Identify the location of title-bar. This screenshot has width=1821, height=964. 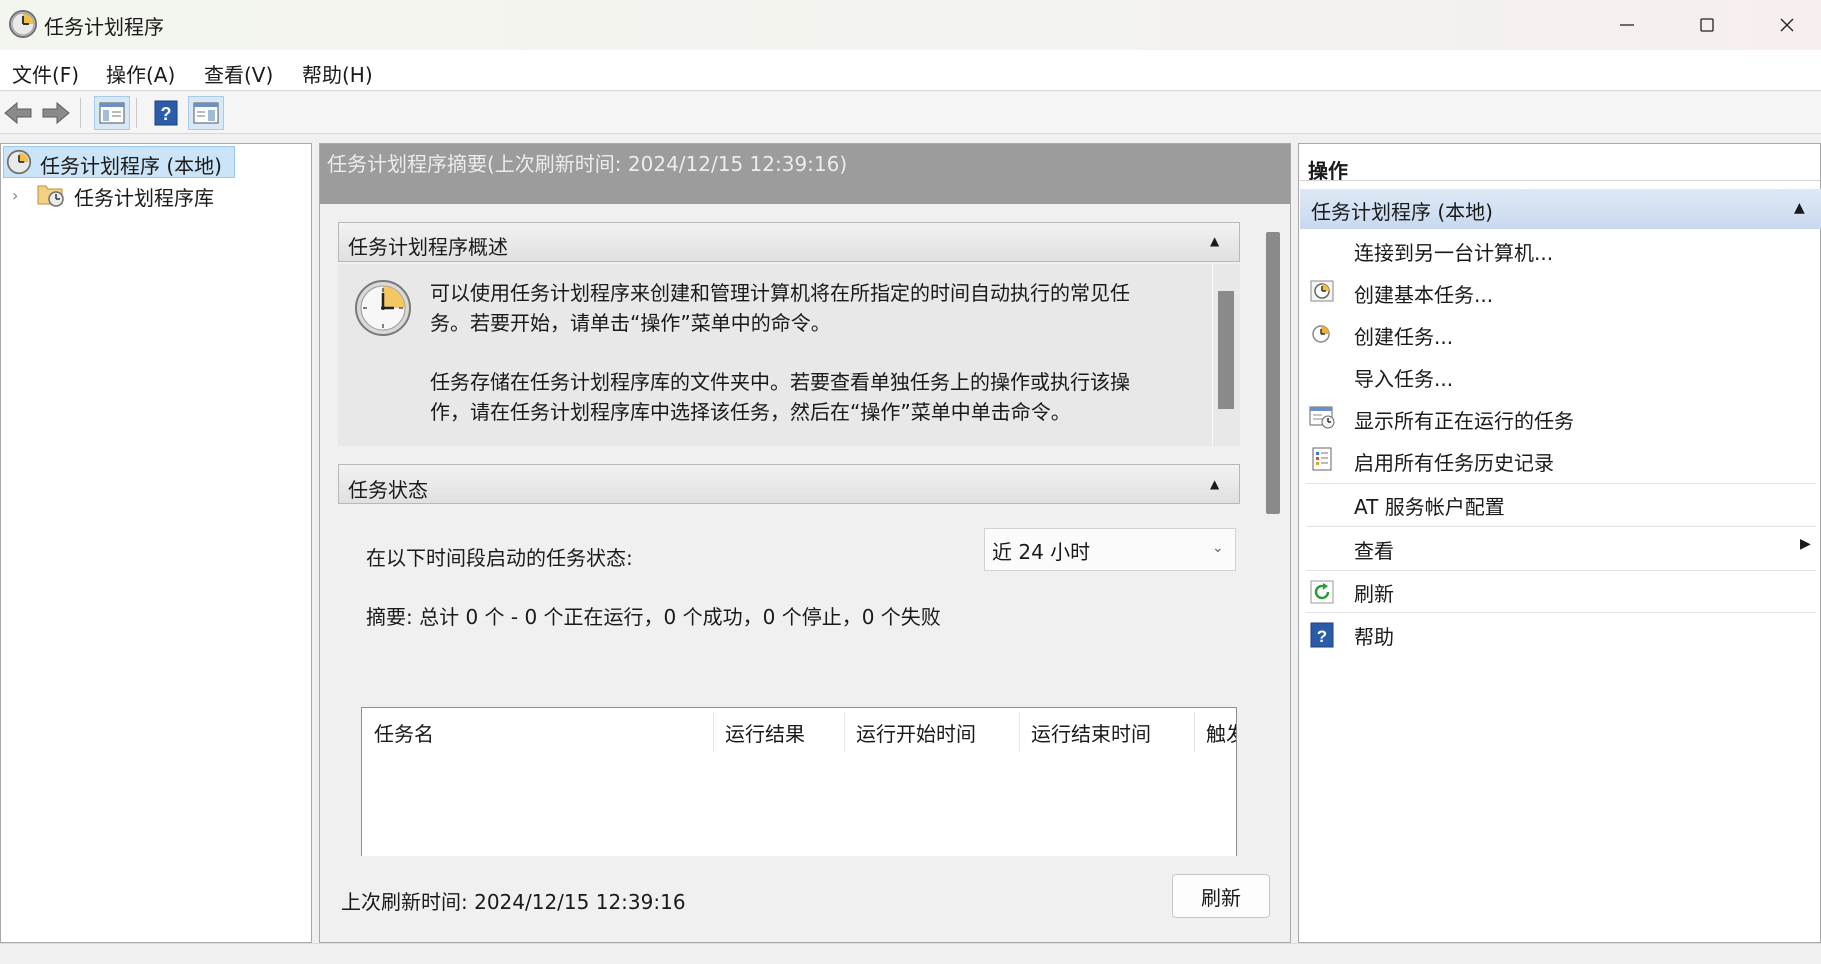
(910, 25).